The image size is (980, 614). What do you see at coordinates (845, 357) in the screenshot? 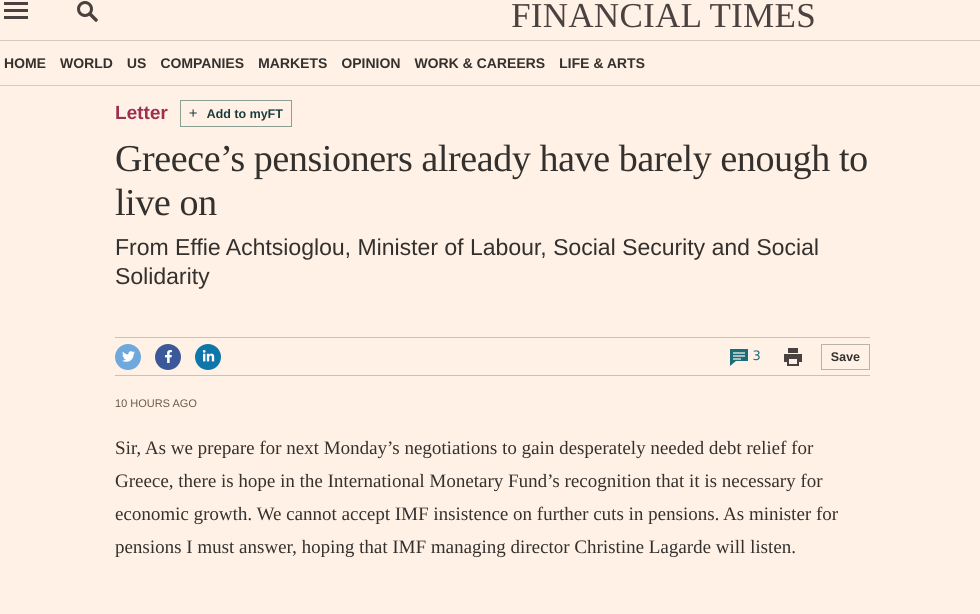
I see `save-button: Save` at bounding box center [845, 357].